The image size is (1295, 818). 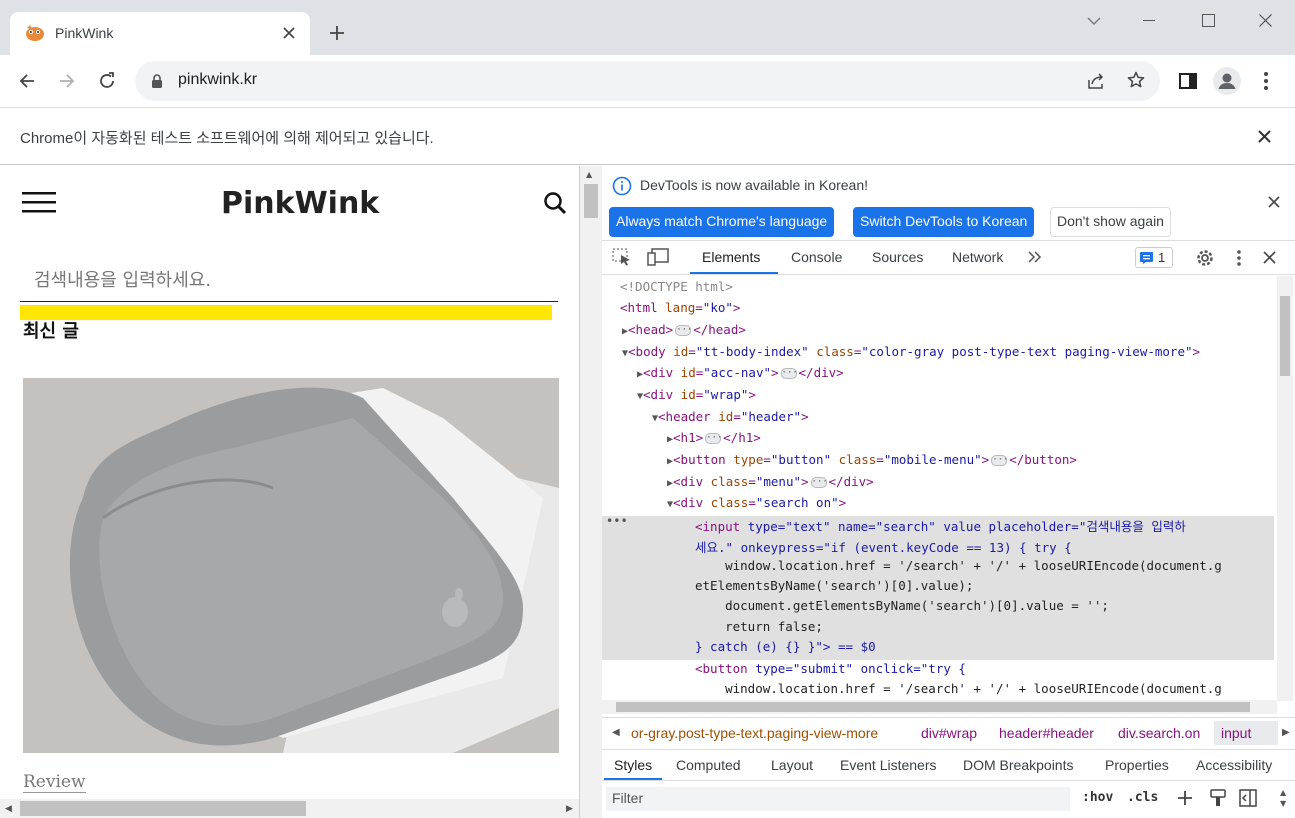 I want to click on switch-to-korean-button: Switch DevTools to Korean, so click(x=944, y=222).